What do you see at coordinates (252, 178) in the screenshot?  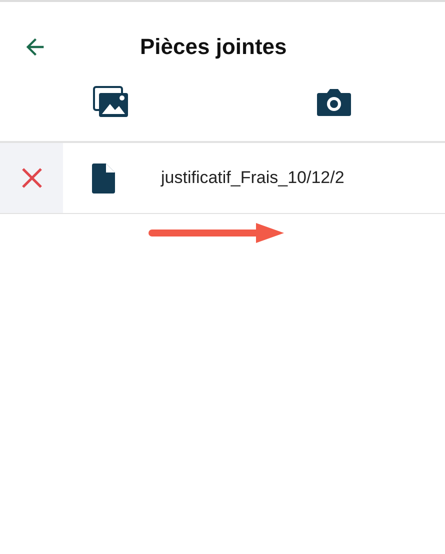 I see `file-name: justificatif_Frais_10/12/2` at bounding box center [252, 178].